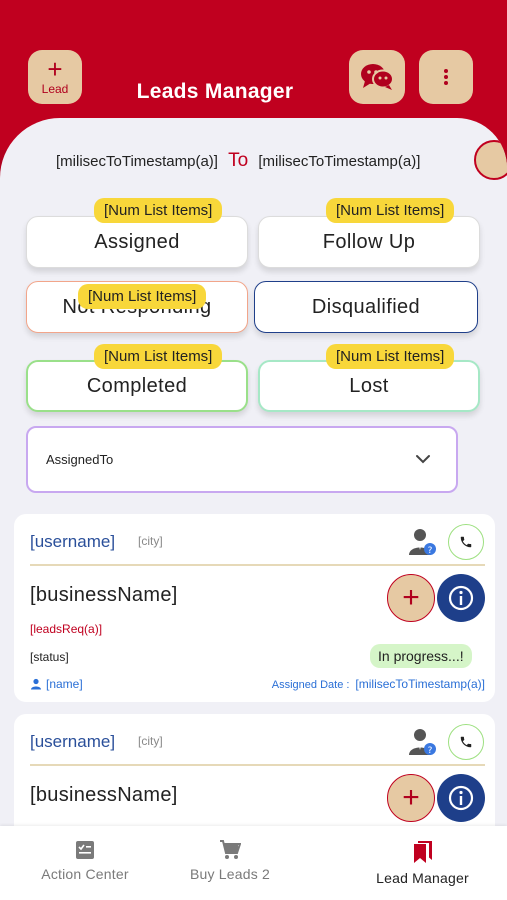 This screenshot has width=507, height=900. Describe the element at coordinates (310, 685) in the screenshot. I see `assigned-date-label: Assigned Date :` at that location.